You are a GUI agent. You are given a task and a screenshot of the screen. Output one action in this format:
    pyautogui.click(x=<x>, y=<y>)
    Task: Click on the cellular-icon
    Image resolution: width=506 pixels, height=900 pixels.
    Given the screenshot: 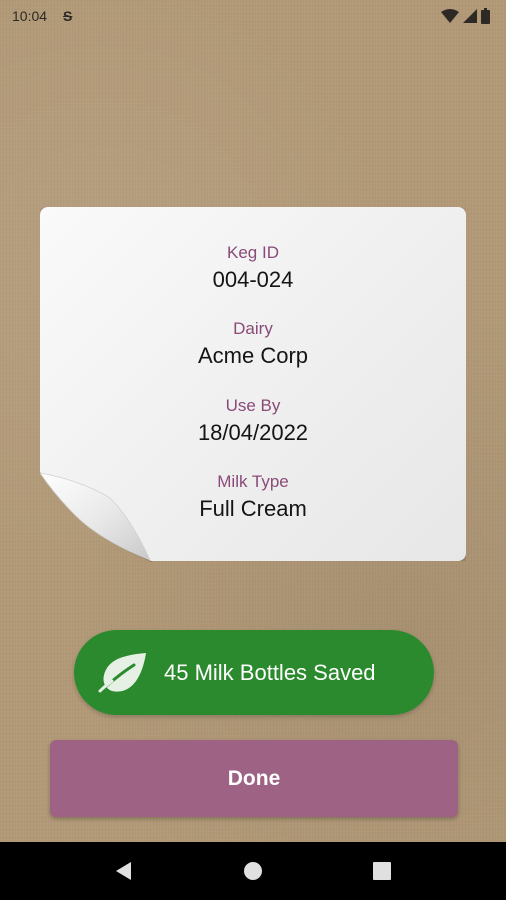 What is the action you would take?
    pyautogui.click(x=470, y=16)
    